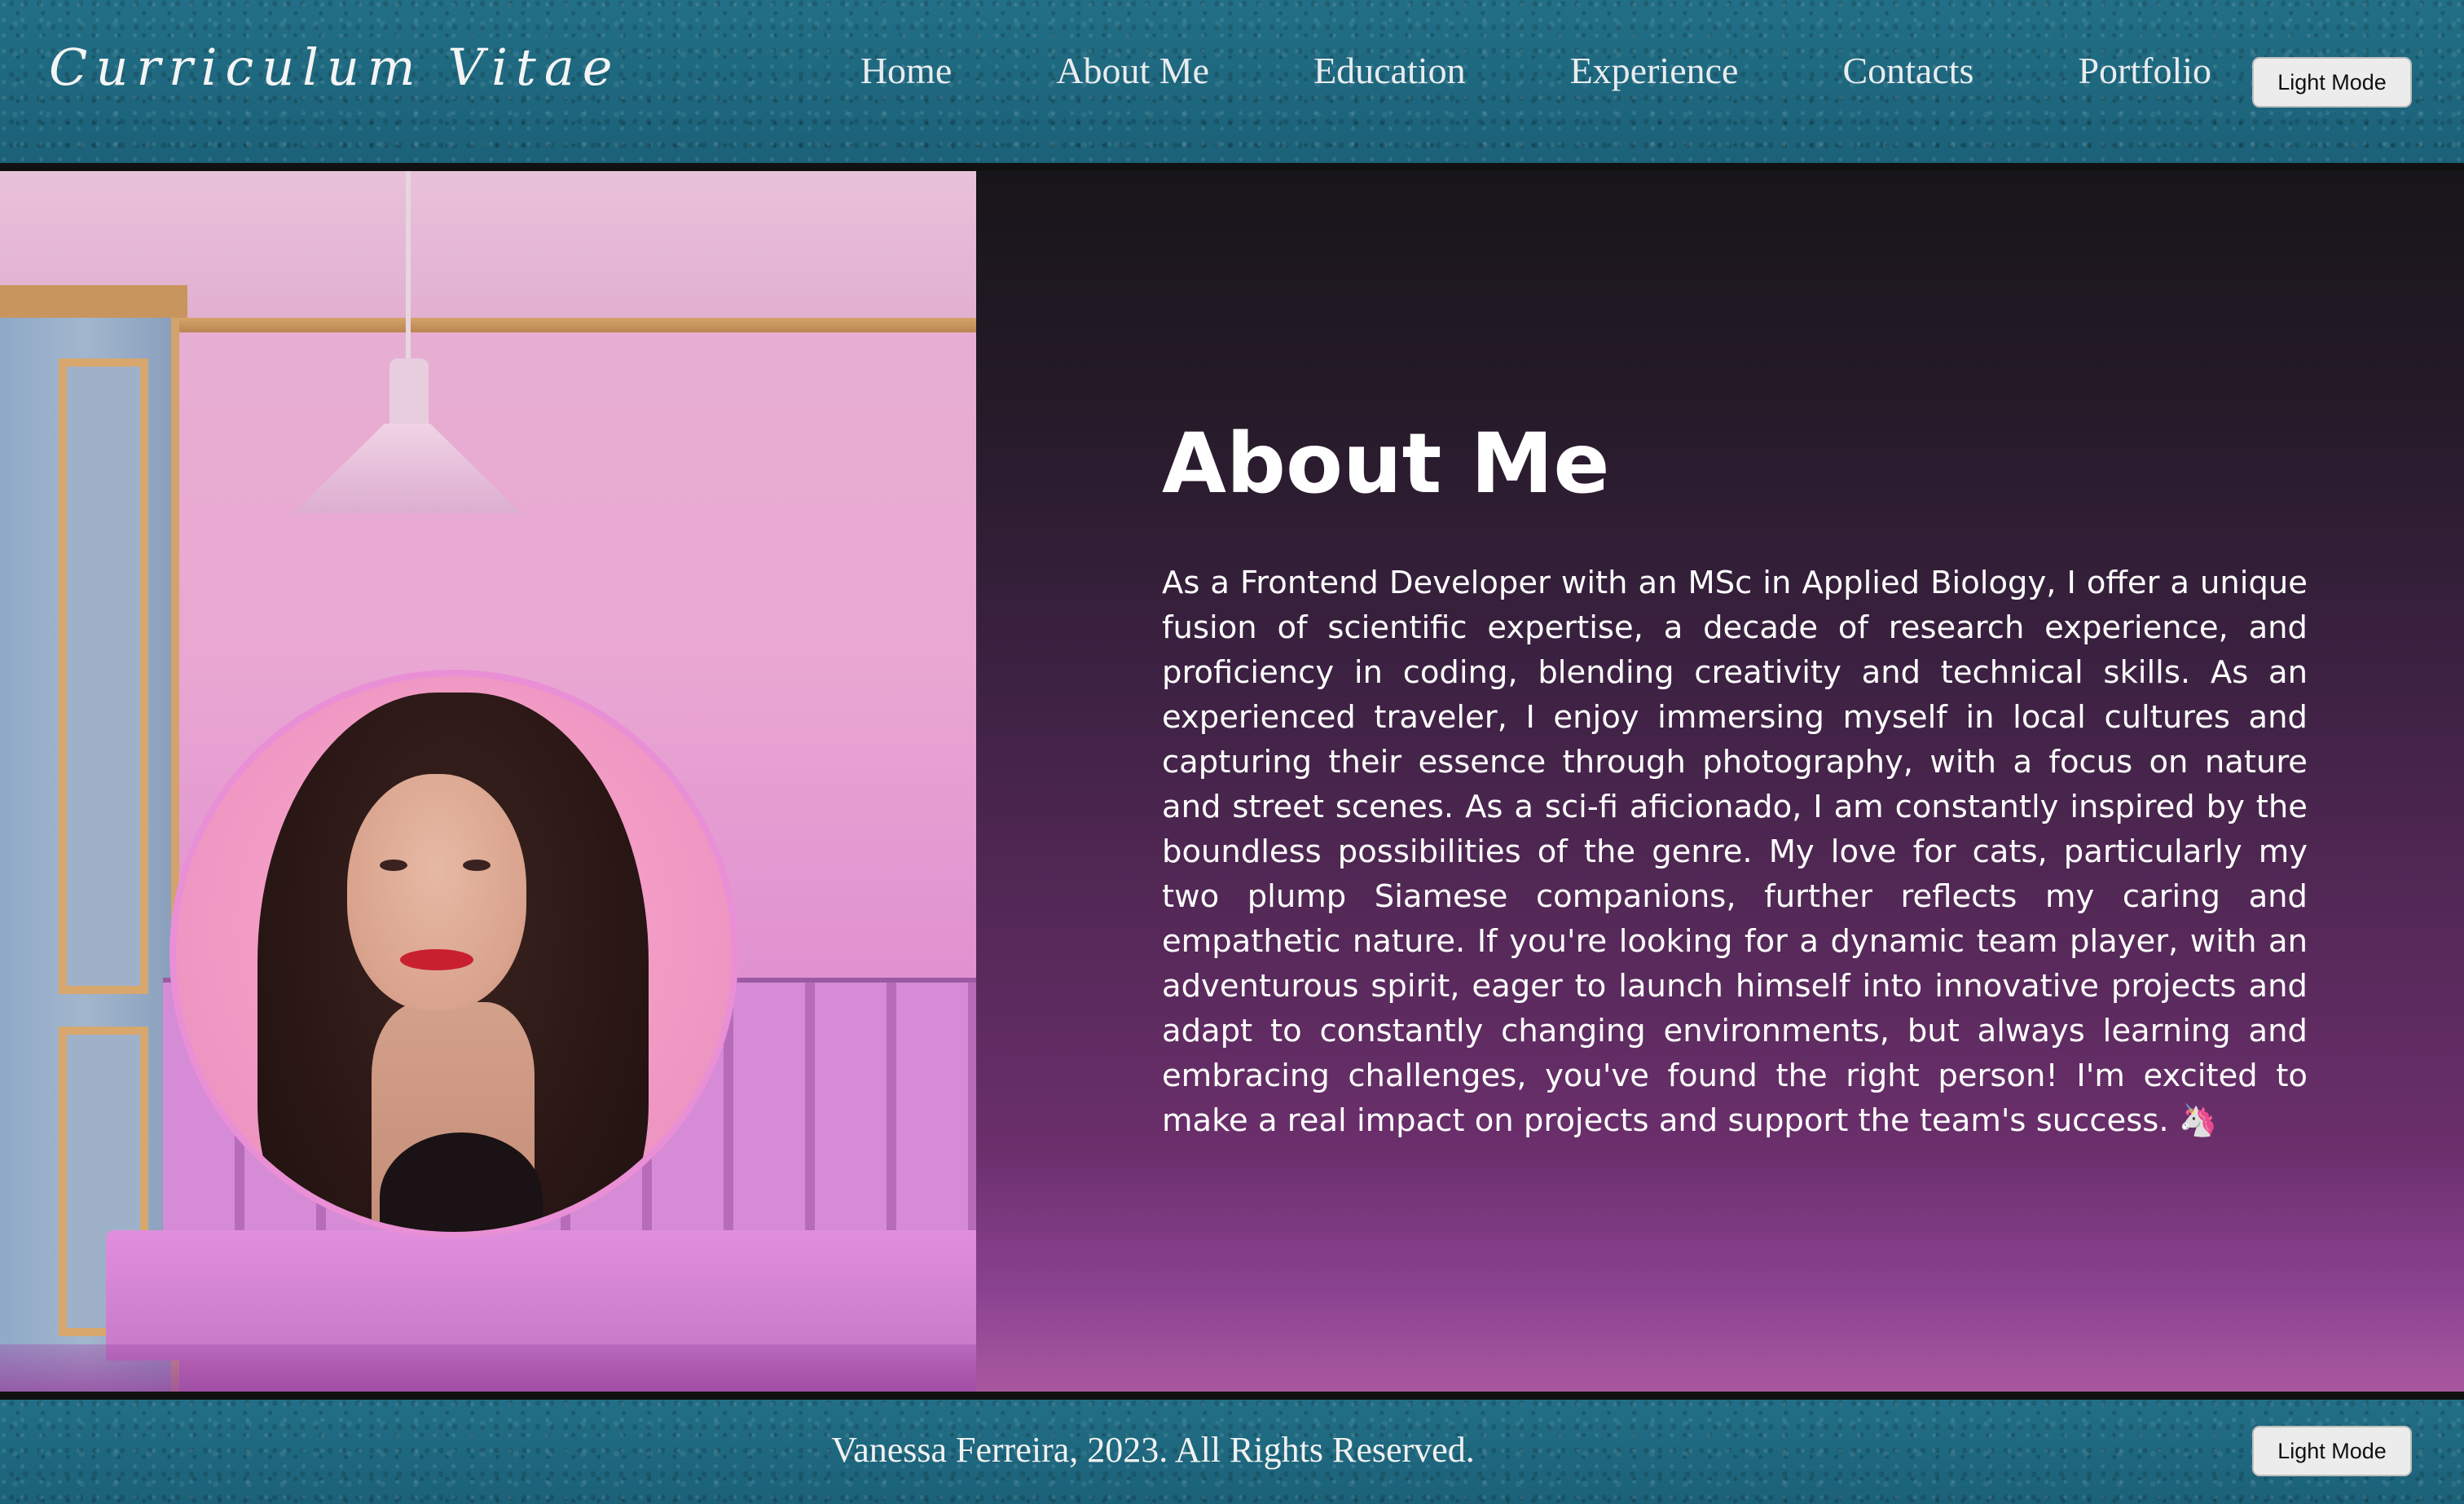 The image size is (2464, 1504). Describe the element at coordinates (1907, 70) in the screenshot. I see `nav-item-contacts: Contacts` at that location.